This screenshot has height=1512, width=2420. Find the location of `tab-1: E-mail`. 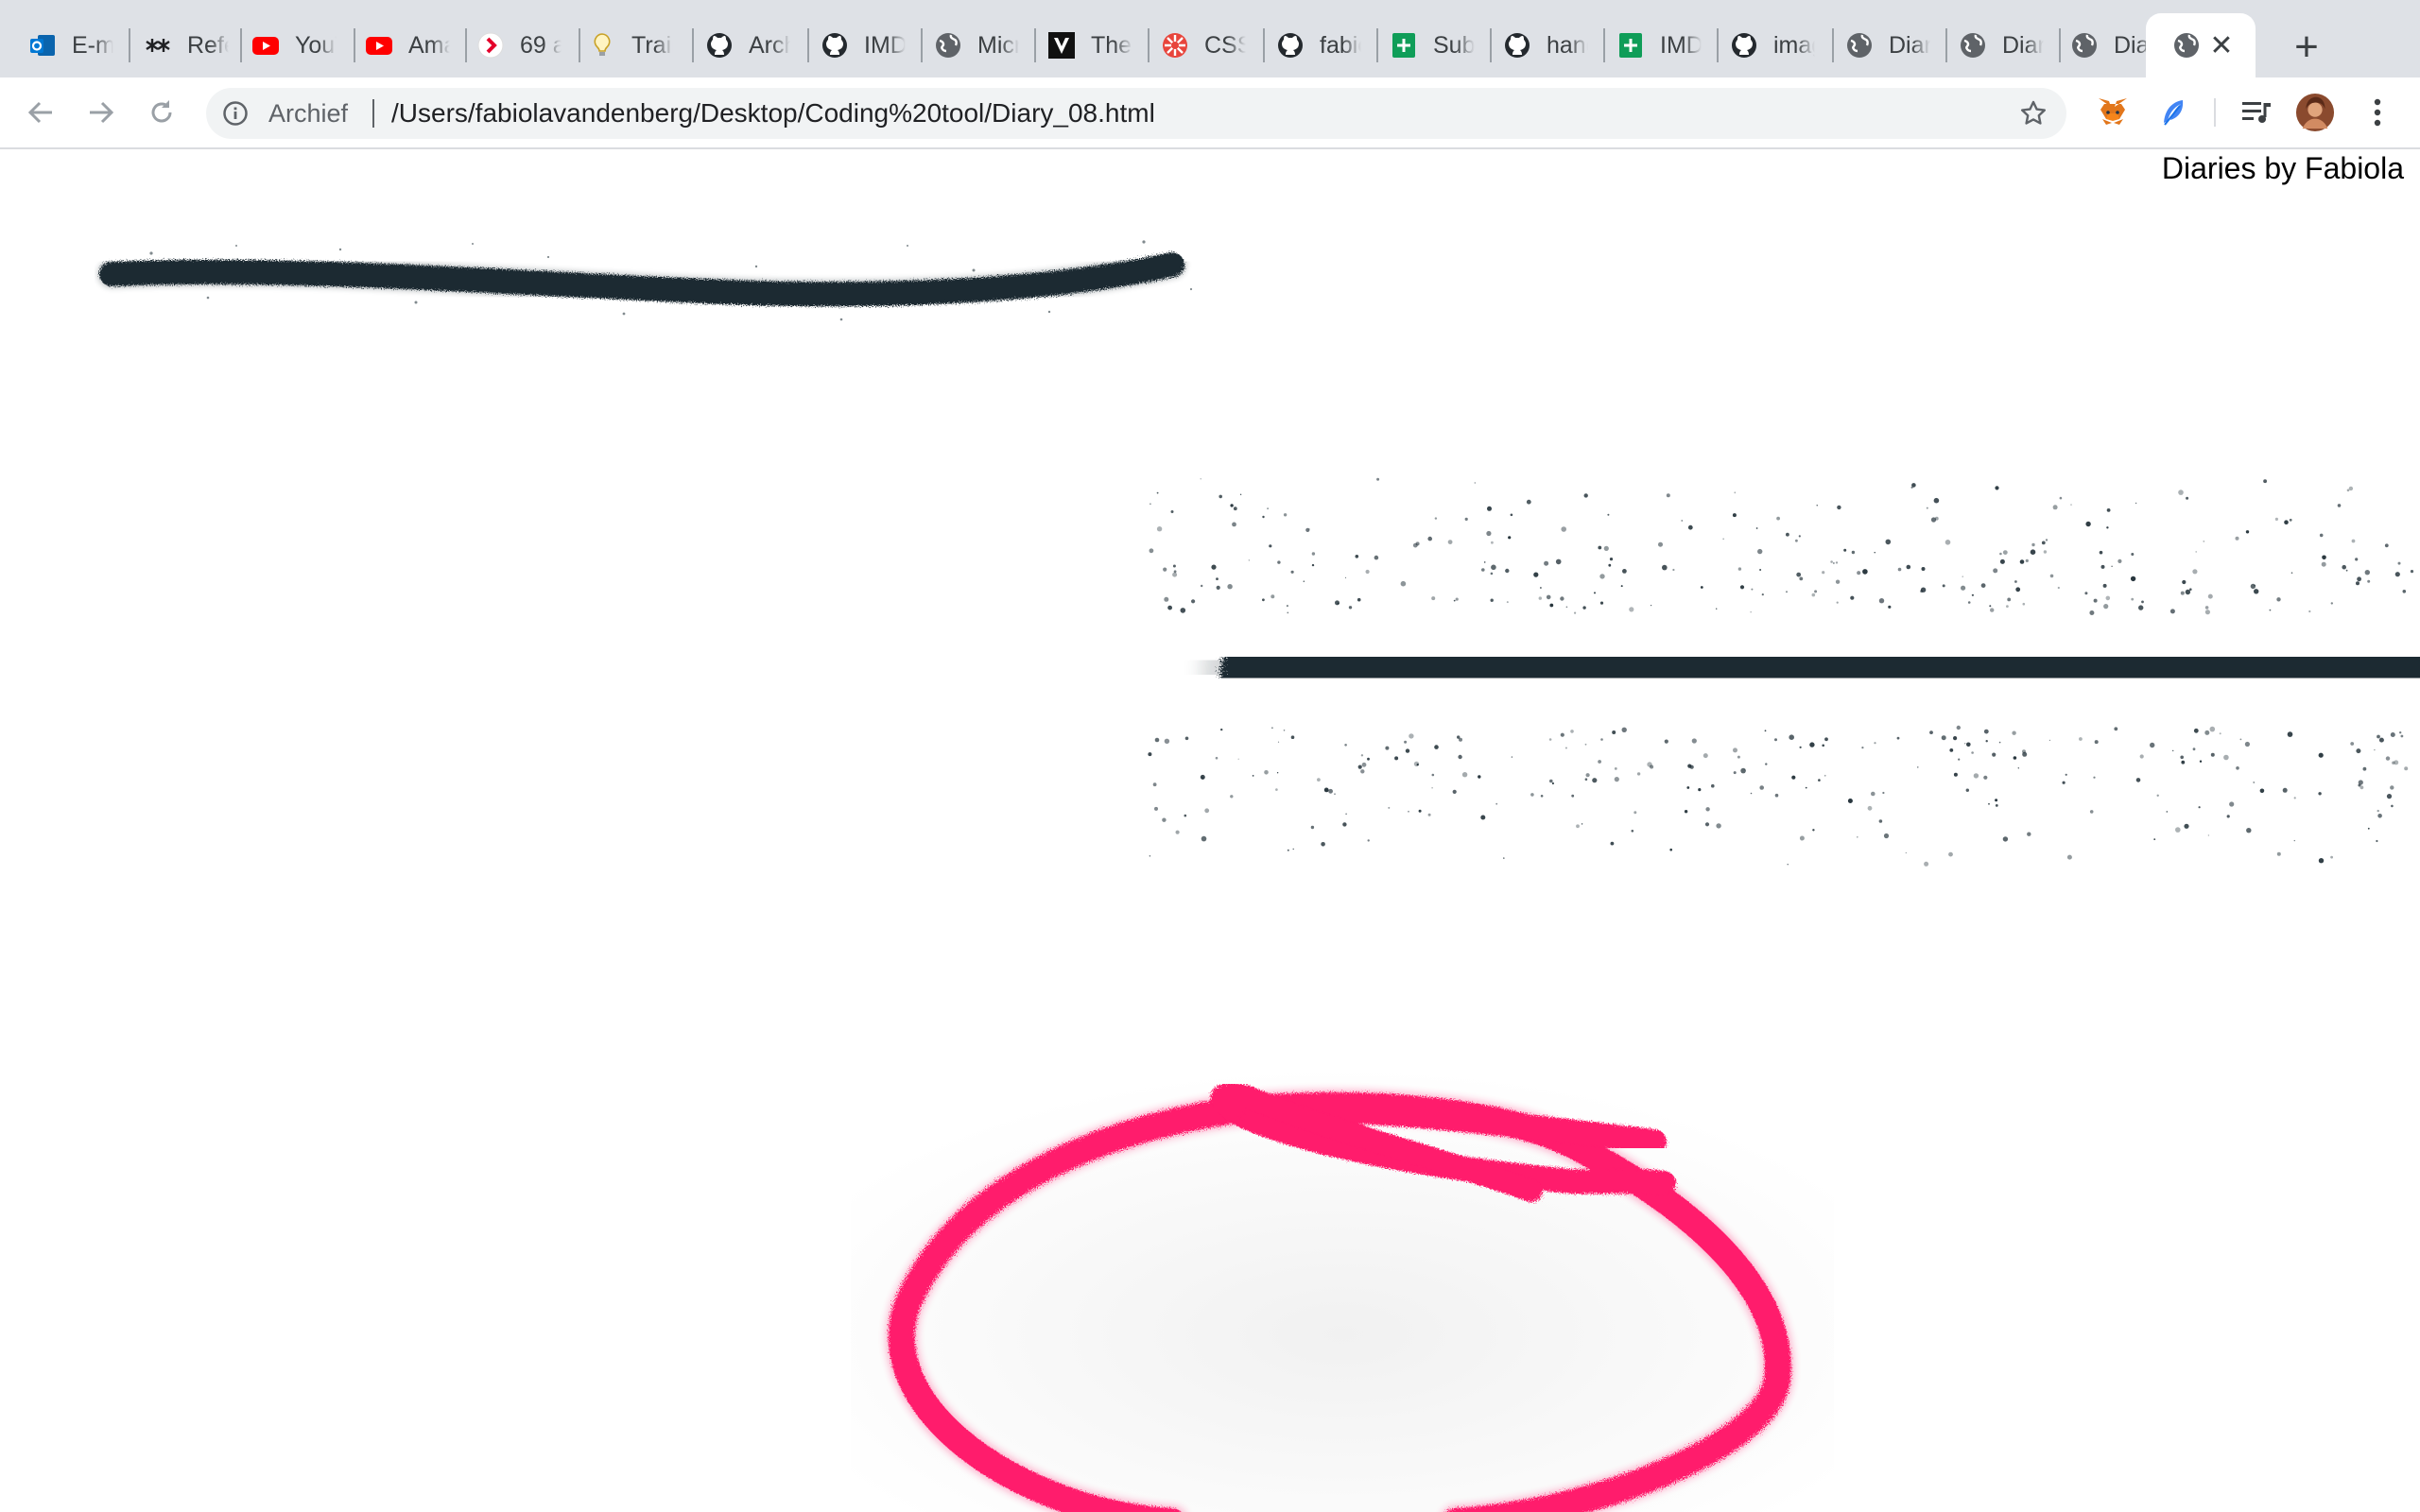

tab-1: E-mail is located at coordinates (81, 45).